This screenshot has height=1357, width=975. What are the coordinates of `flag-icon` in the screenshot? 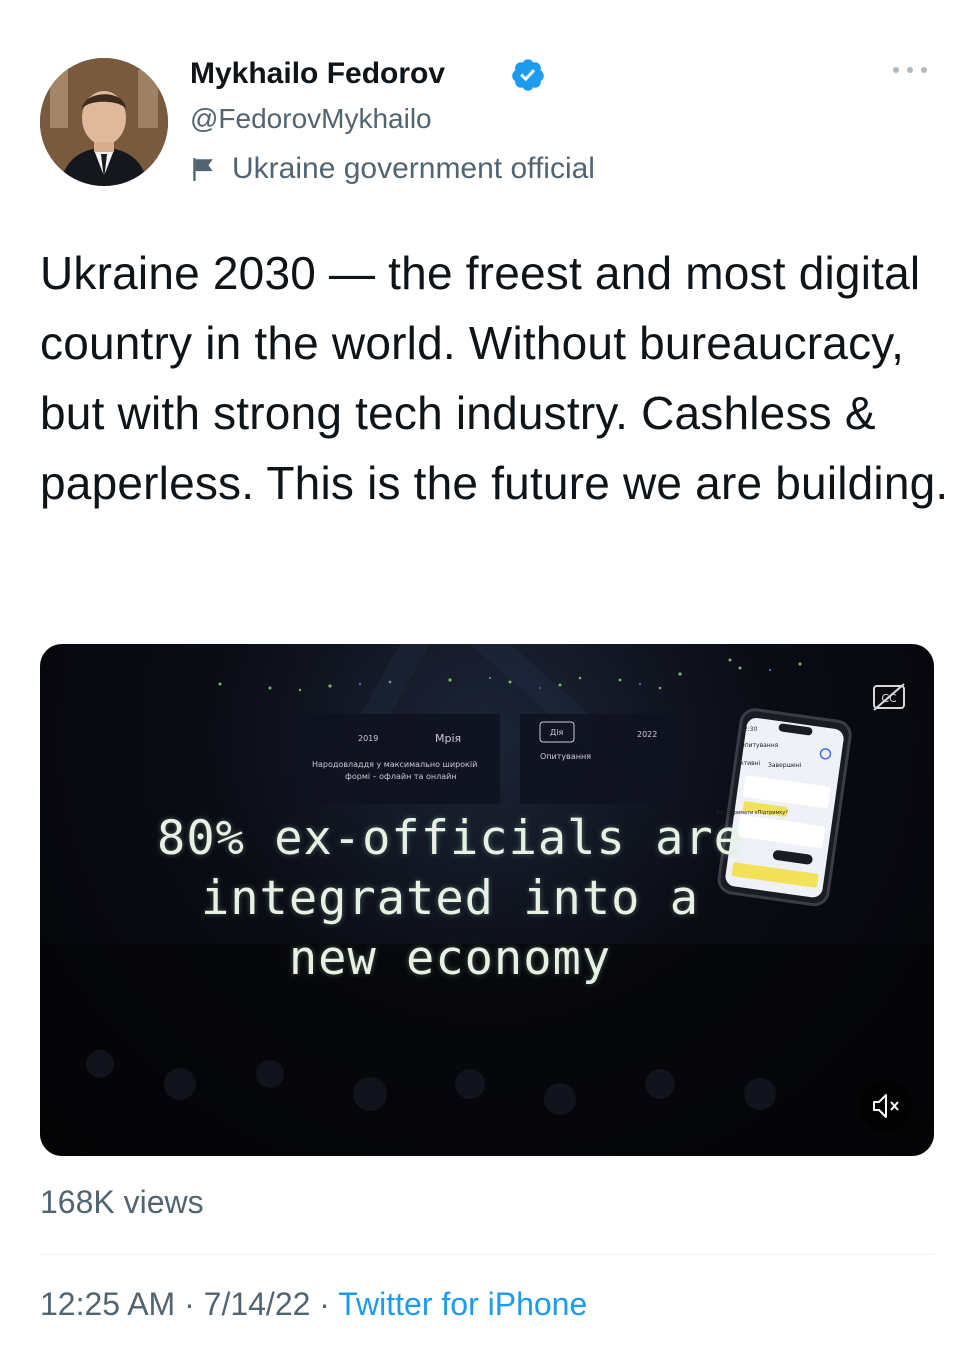 It's located at (203, 169).